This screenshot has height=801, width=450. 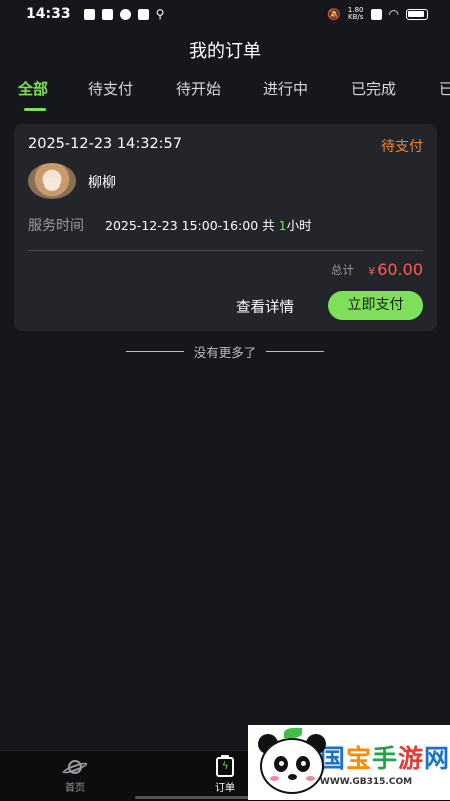 I want to click on nav-home-label: 首页, so click(x=75, y=788).